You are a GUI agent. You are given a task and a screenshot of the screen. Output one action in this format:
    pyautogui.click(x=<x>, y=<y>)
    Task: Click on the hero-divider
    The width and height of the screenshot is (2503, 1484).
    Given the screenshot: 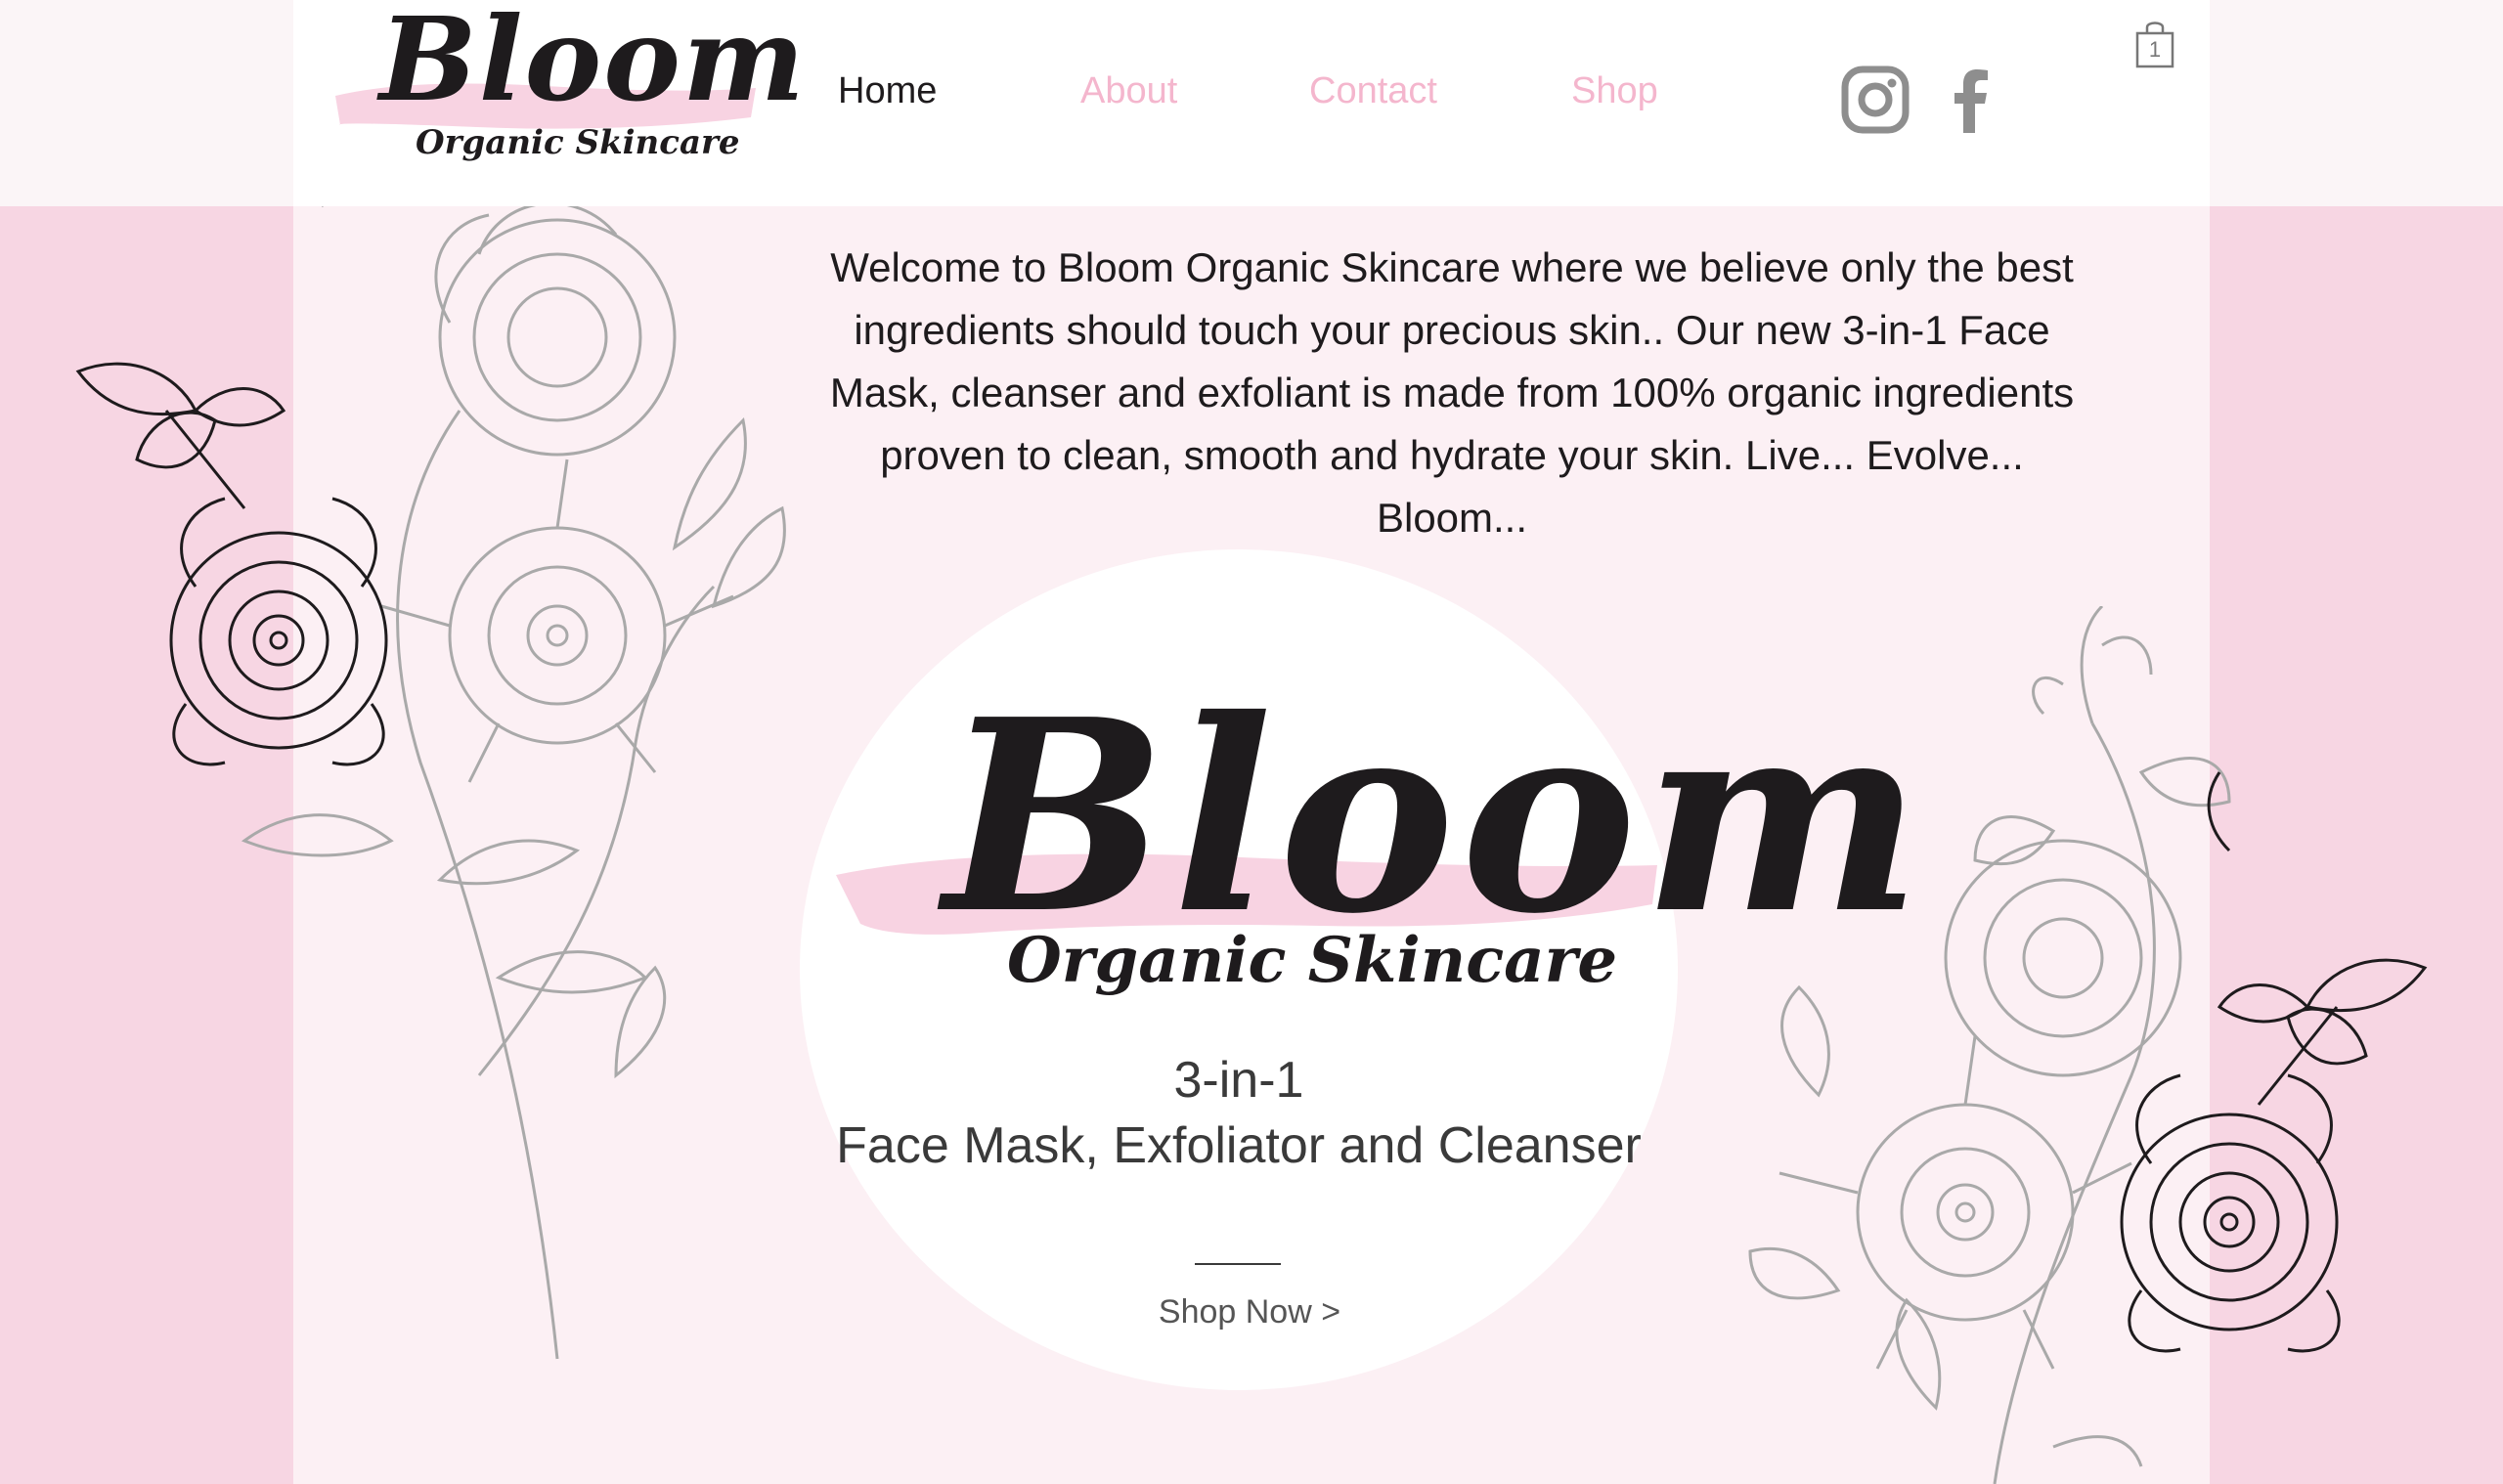 What is the action you would take?
    pyautogui.click(x=1238, y=1264)
    